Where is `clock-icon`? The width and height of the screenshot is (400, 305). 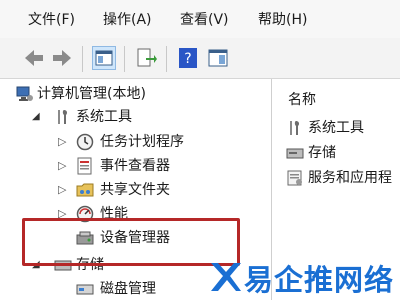
clock-icon is located at coordinates (85, 142).